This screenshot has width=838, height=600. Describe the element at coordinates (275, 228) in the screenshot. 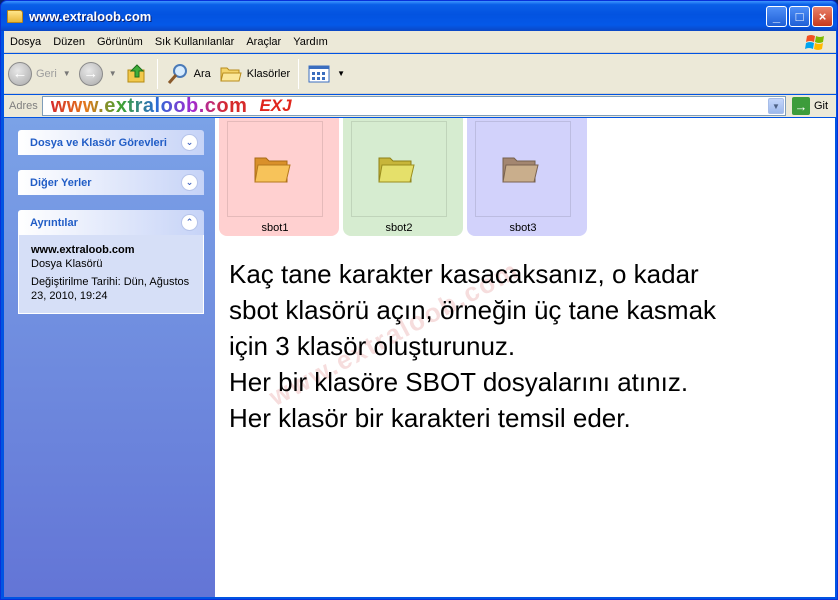

I see `folder-label: sbot1` at that location.